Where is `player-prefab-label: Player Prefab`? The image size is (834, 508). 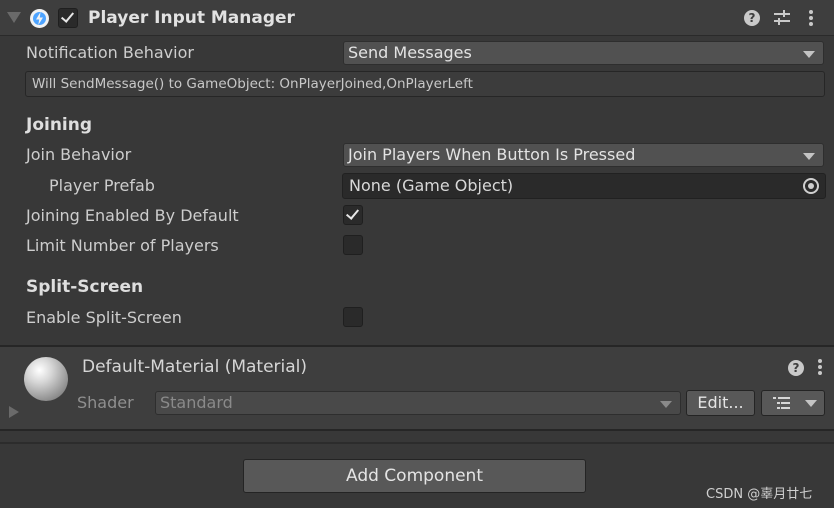
player-prefab-label: Player Prefab is located at coordinates (102, 185).